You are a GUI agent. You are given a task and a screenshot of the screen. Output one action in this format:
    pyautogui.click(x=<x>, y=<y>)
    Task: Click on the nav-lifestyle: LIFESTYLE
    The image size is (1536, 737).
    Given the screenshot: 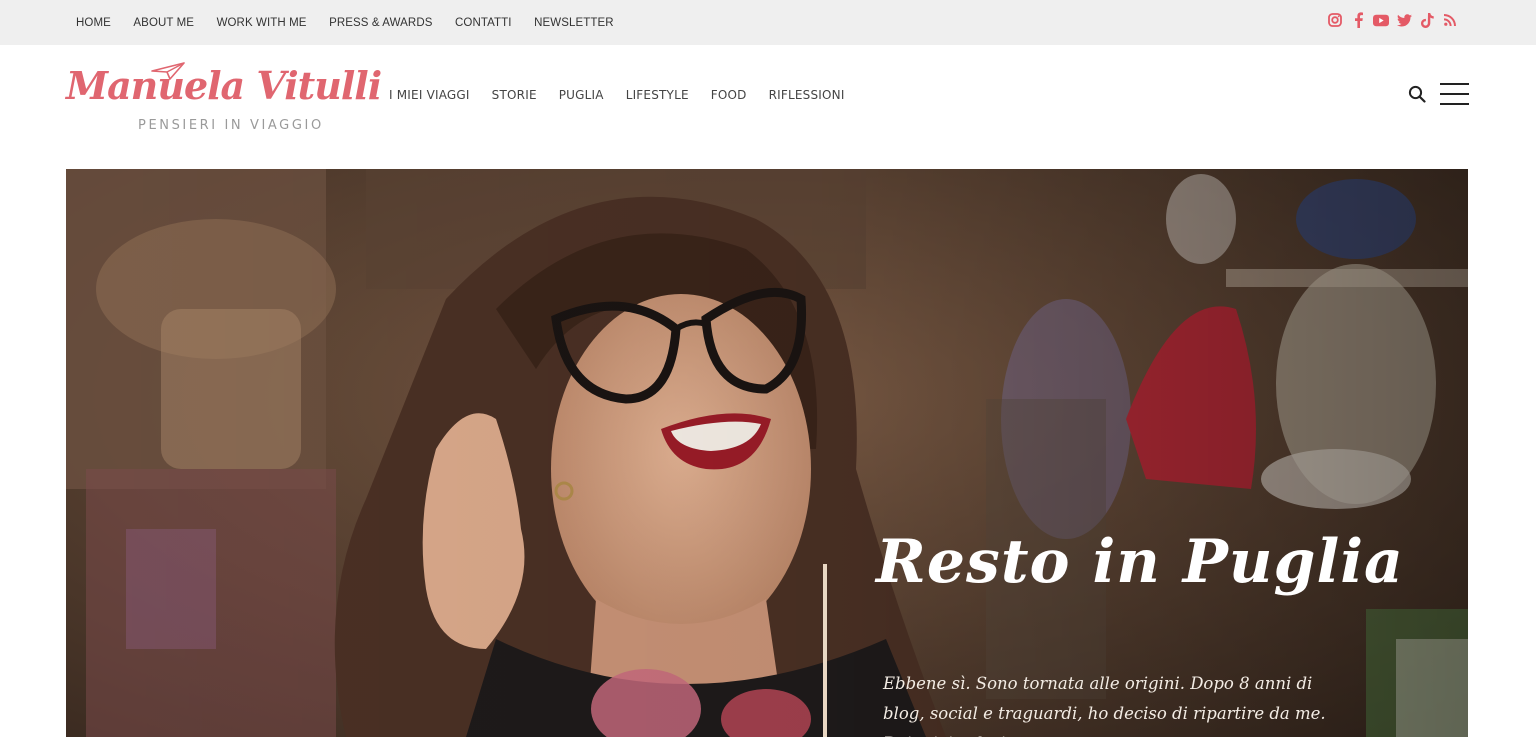 What is the action you would take?
    pyautogui.click(x=657, y=95)
    